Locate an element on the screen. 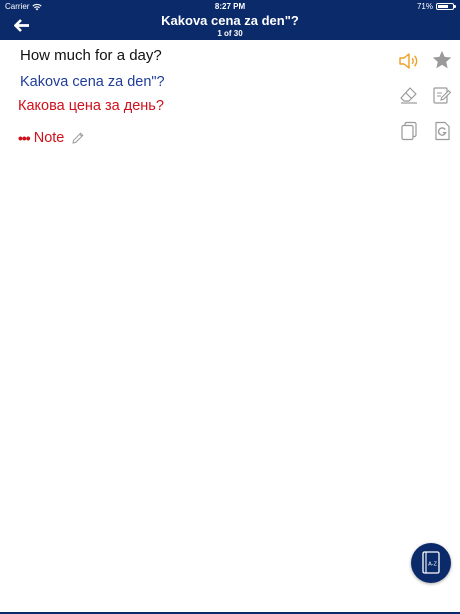  copy-button is located at coordinates (409, 131).